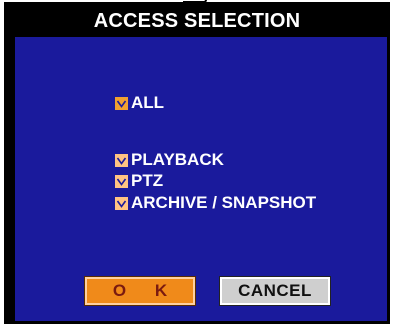 This screenshot has height=324, width=393. I want to click on cancel-button: CANCEL, so click(275, 291).